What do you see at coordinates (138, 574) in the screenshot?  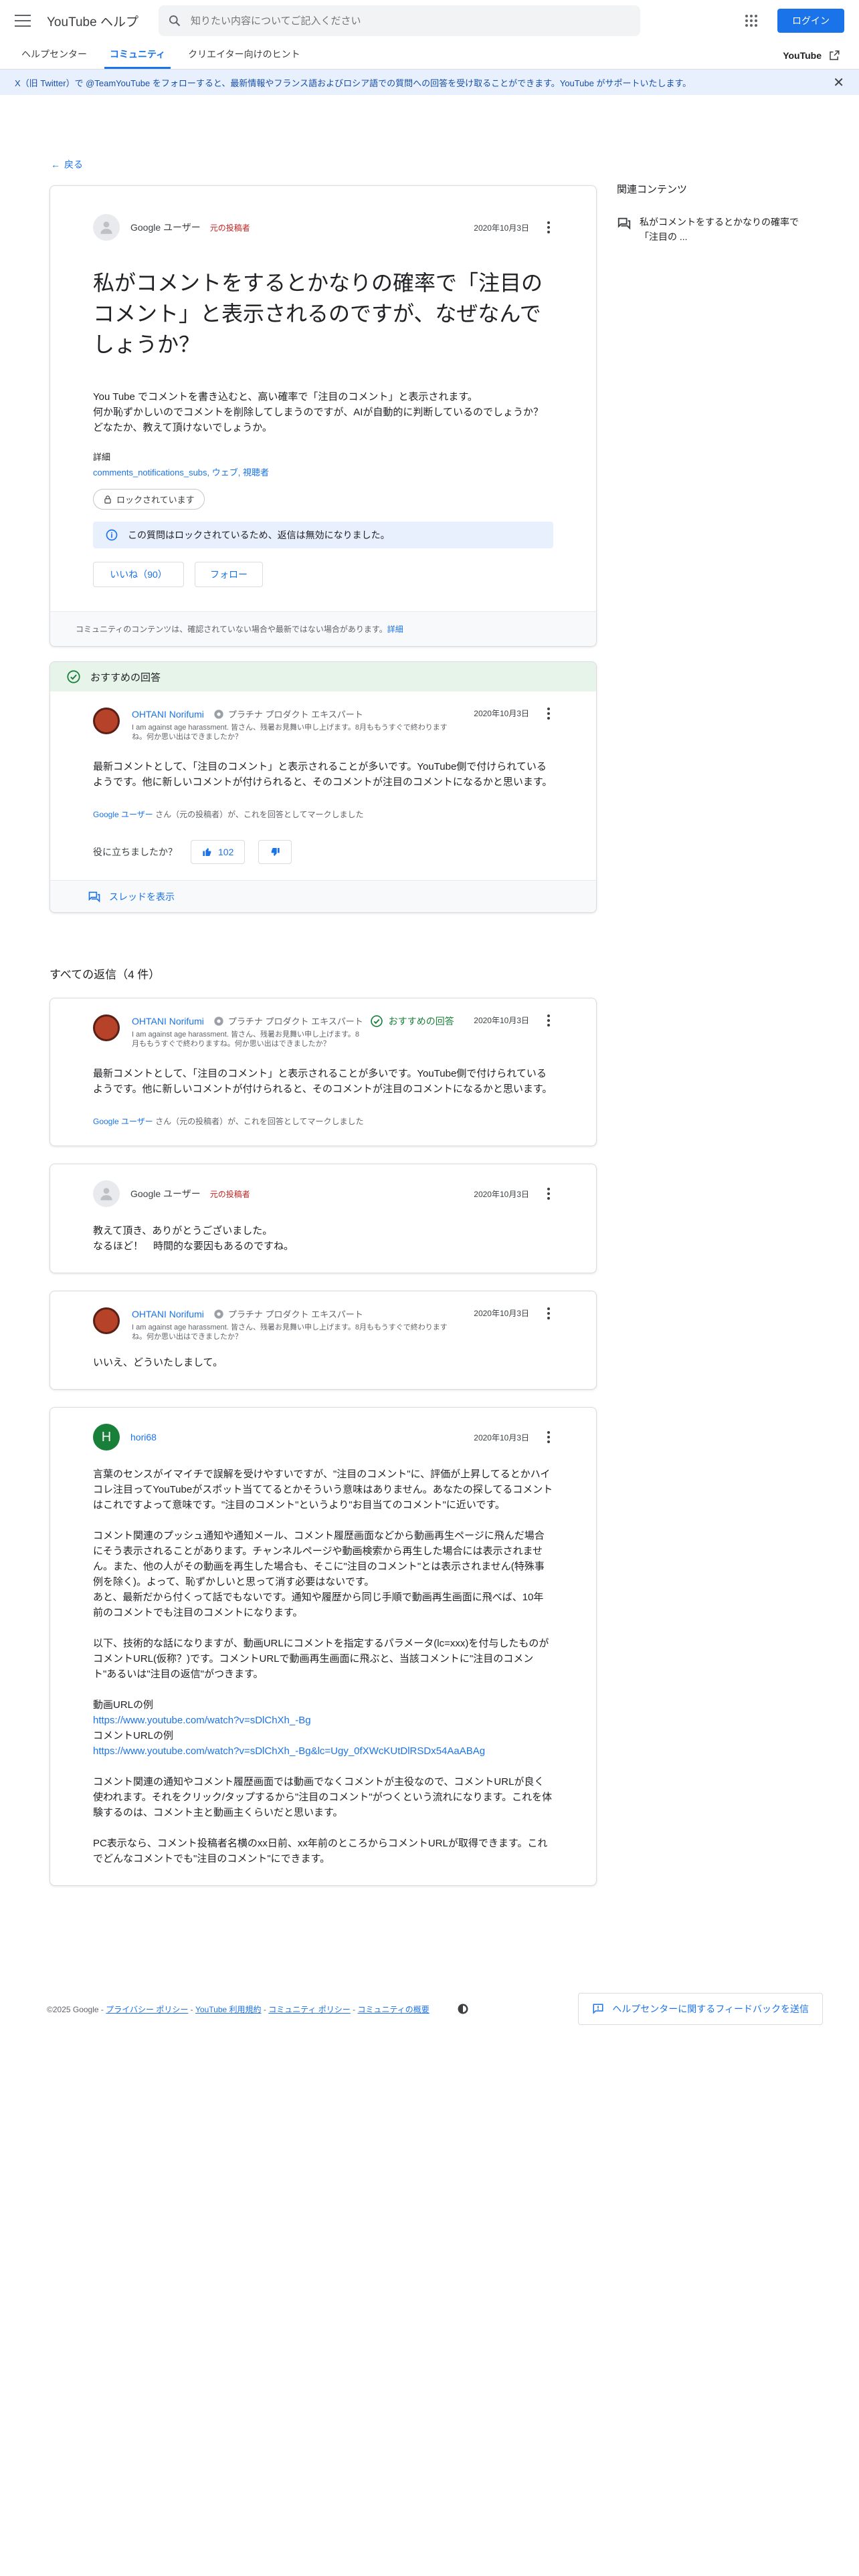 I see `like-button: いいね（90）` at bounding box center [138, 574].